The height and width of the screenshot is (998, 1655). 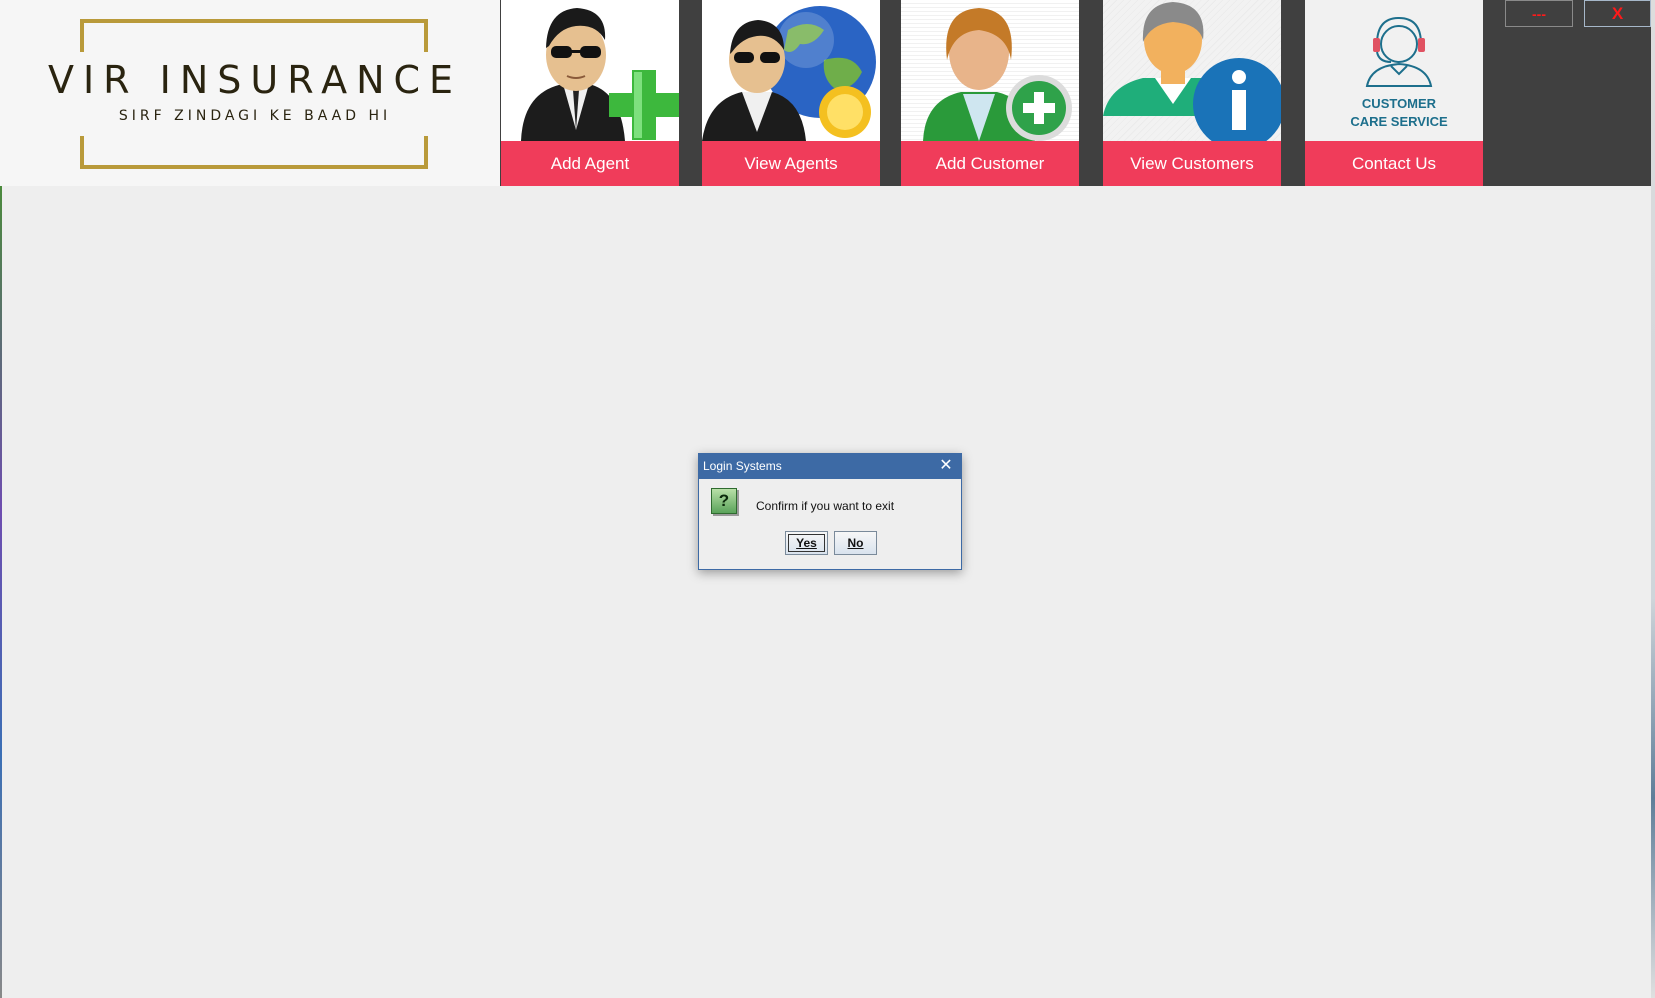 I want to click on desktop-edge-strip, so click(x=1, y=592).